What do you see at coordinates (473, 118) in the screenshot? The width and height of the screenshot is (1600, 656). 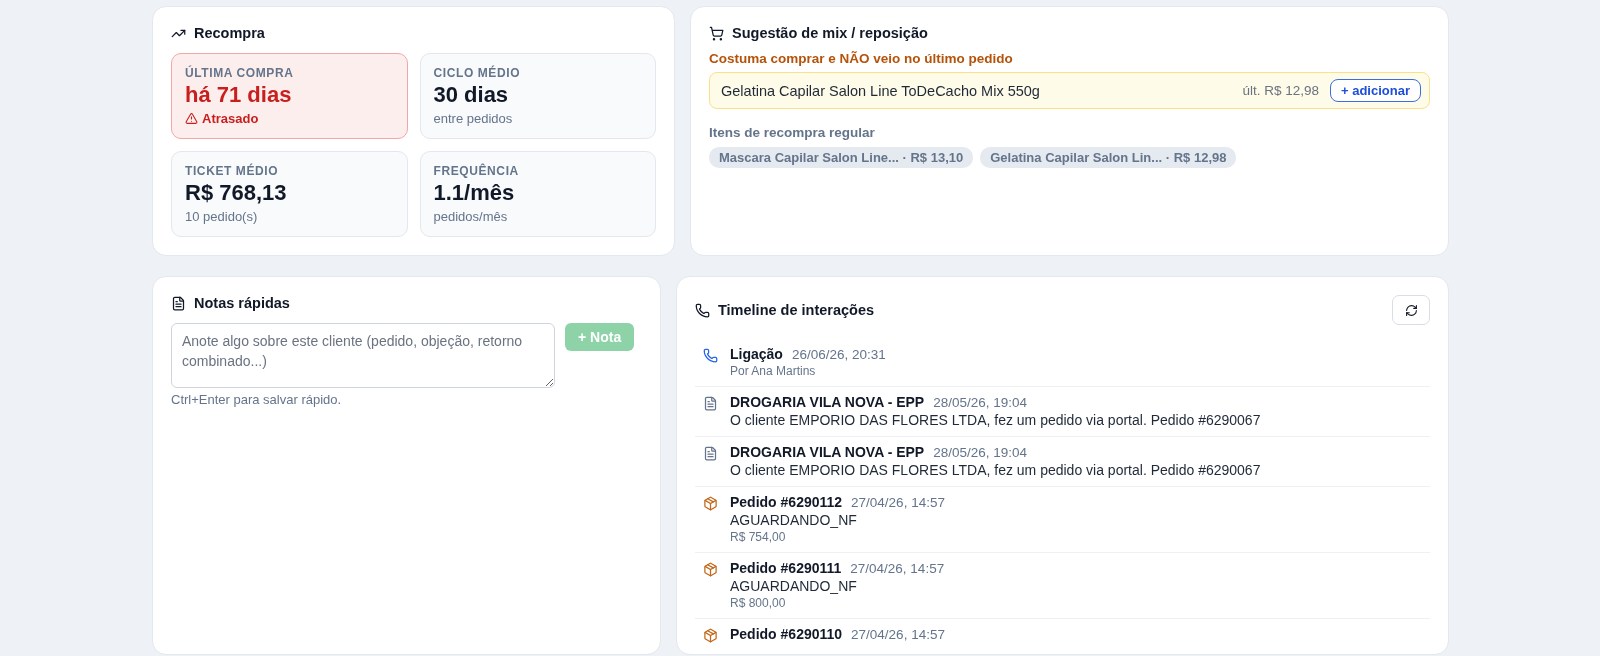 I see `metric-note: entre pedidos` at bounding box center [473, 118].